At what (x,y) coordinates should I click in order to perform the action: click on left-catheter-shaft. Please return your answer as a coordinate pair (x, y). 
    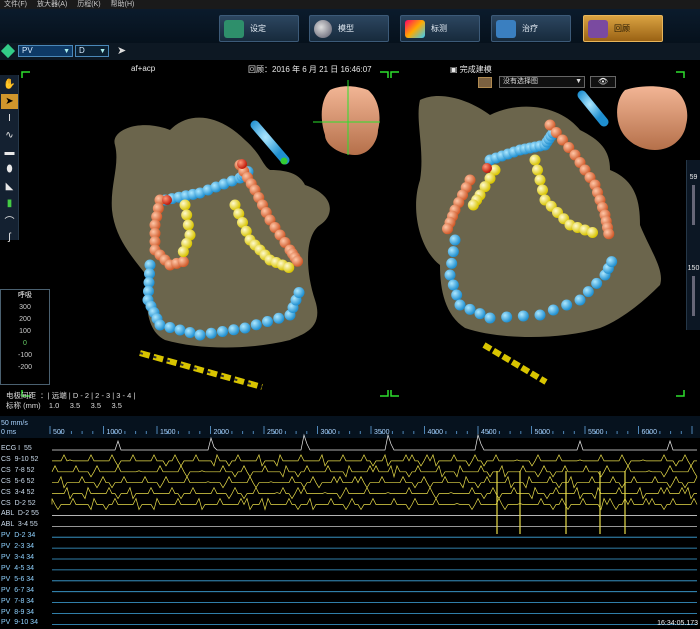
    Looking at the image, I should click on (201, 370).